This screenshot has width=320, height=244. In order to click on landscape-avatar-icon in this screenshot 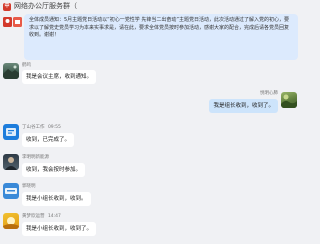, I will do `click(11, 72)`.